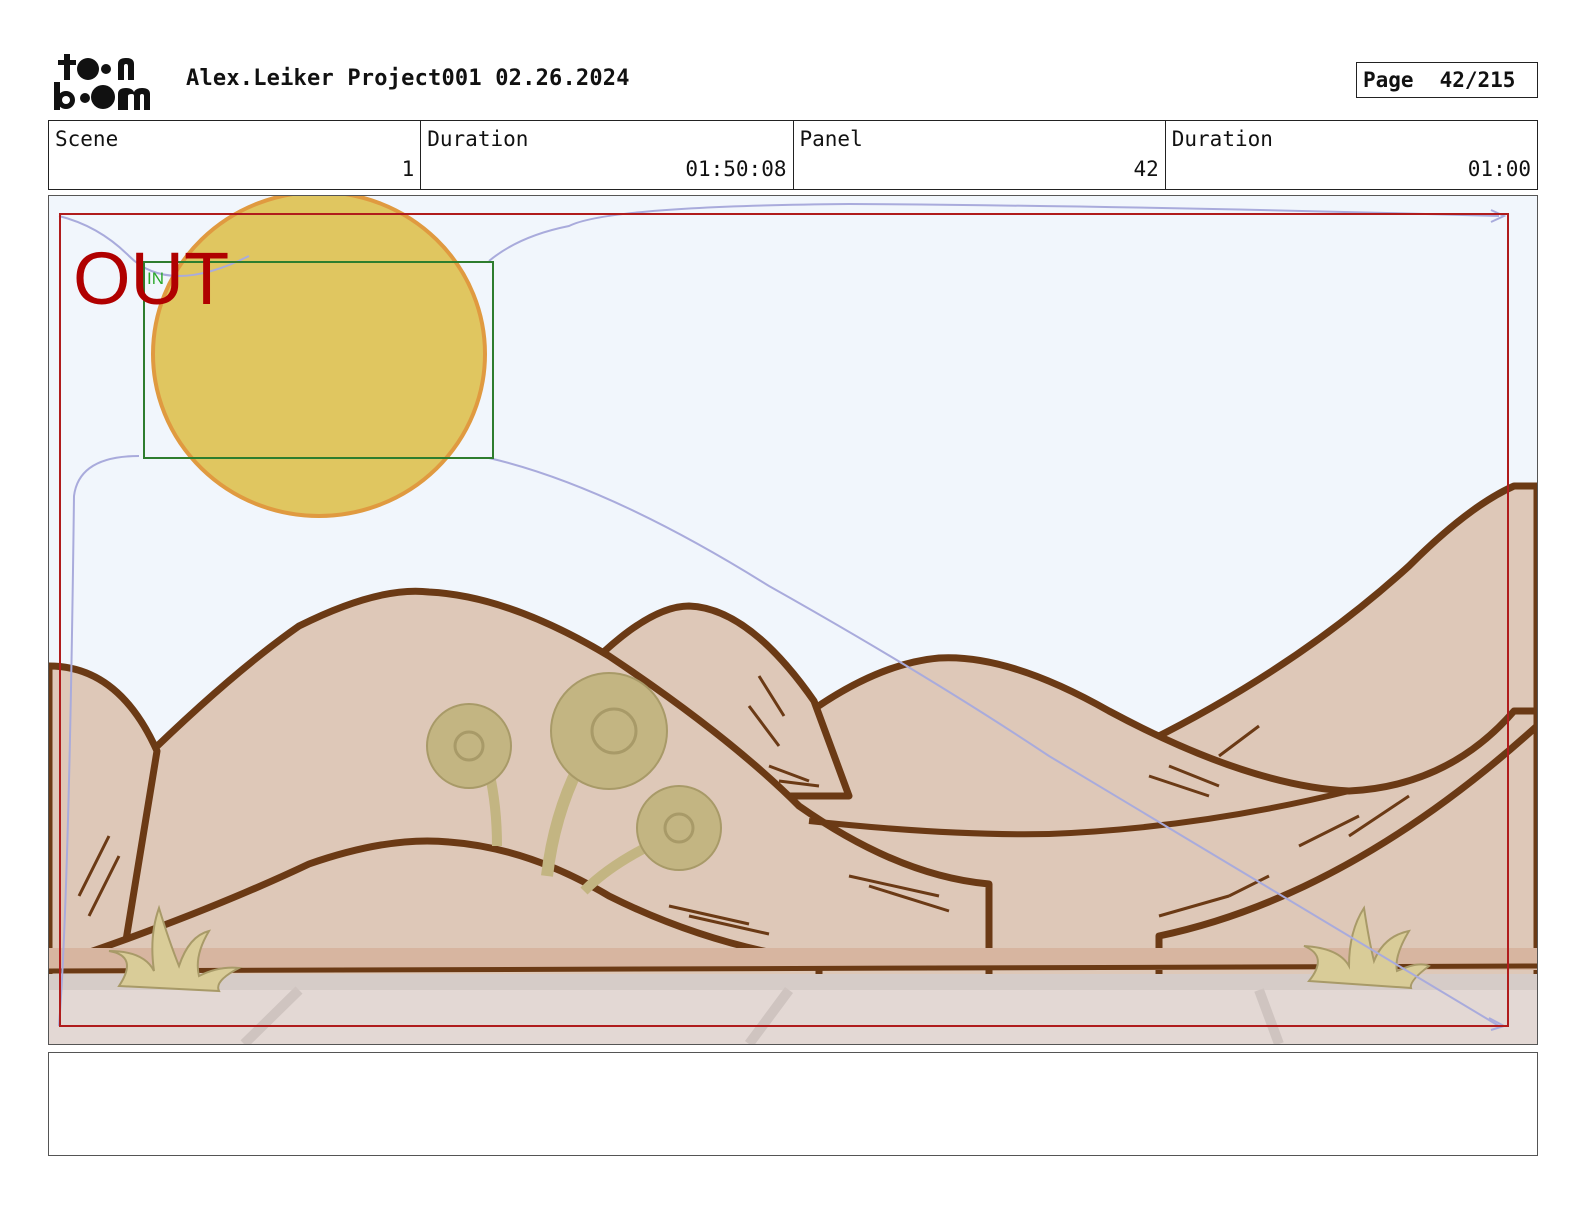 The image size is (1584, 1224). Describe the element at coordinates (469, 746) in the screenshot. I see `tree-top-left` at that location.